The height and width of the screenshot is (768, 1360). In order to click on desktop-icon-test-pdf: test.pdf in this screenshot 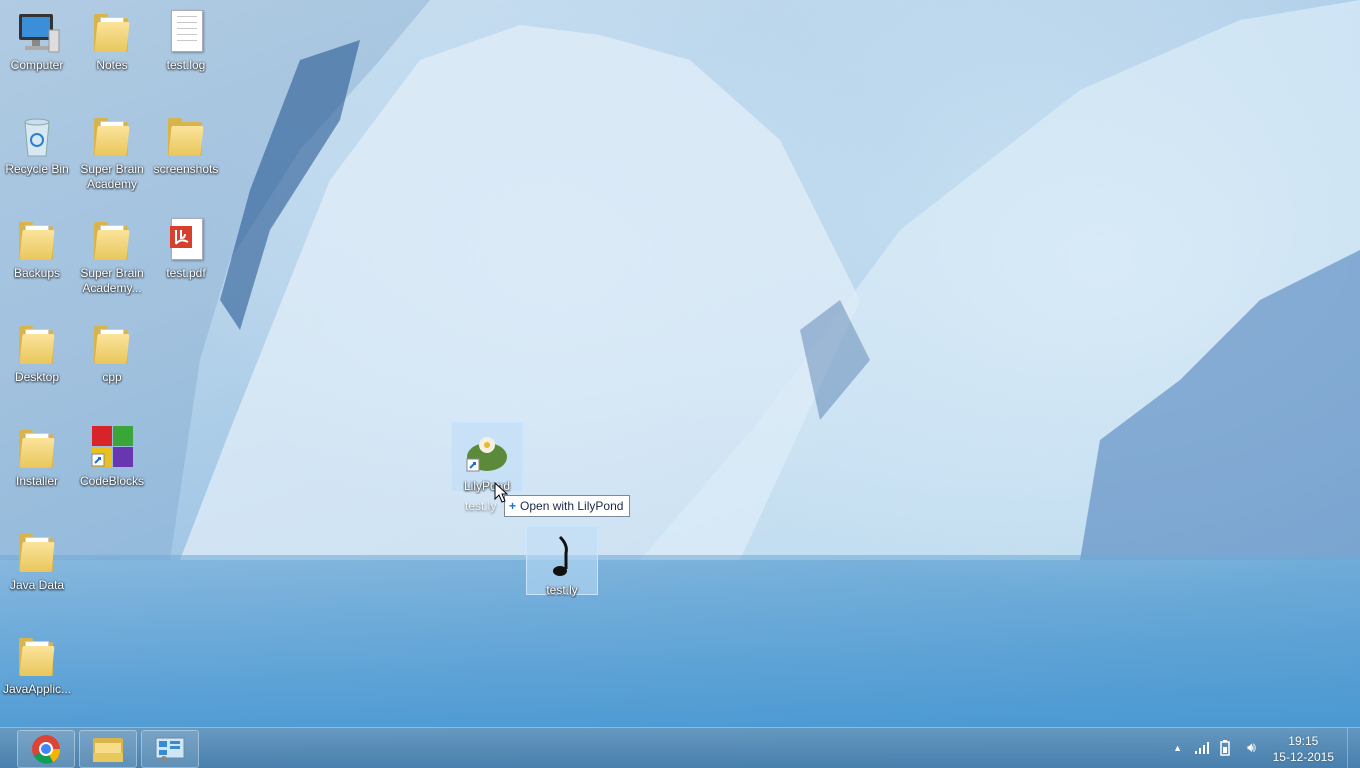, I will do `click(186, 245)`.